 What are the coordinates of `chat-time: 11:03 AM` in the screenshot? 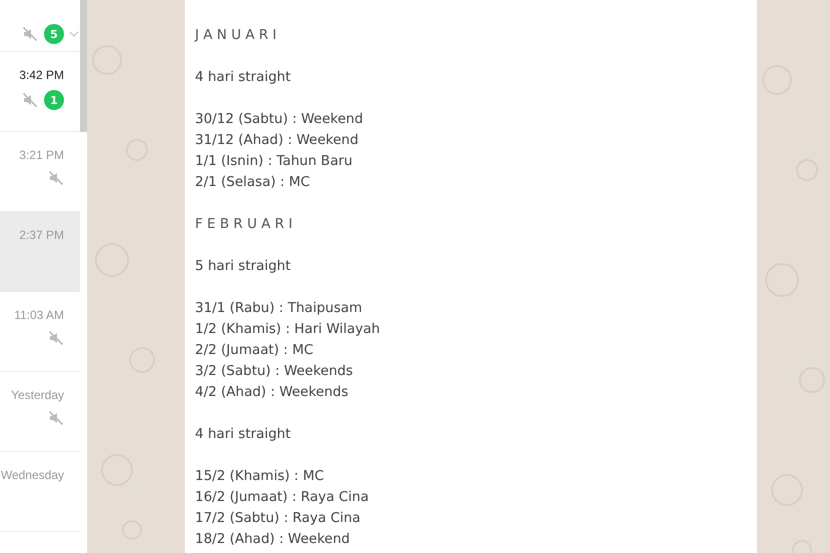 It's located at (39, 315).